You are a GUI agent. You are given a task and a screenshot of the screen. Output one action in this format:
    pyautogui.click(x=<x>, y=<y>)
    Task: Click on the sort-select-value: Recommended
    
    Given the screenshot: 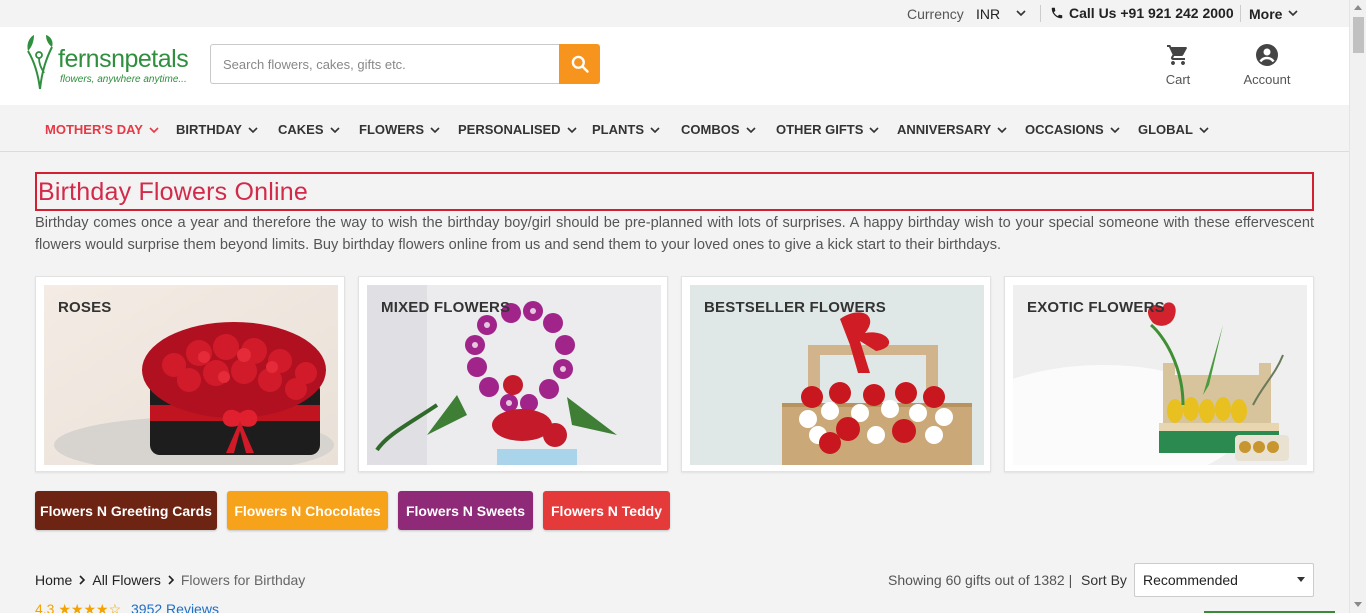 What is the action you would take?
    pyautogui.click(x=1190, y=580)
    